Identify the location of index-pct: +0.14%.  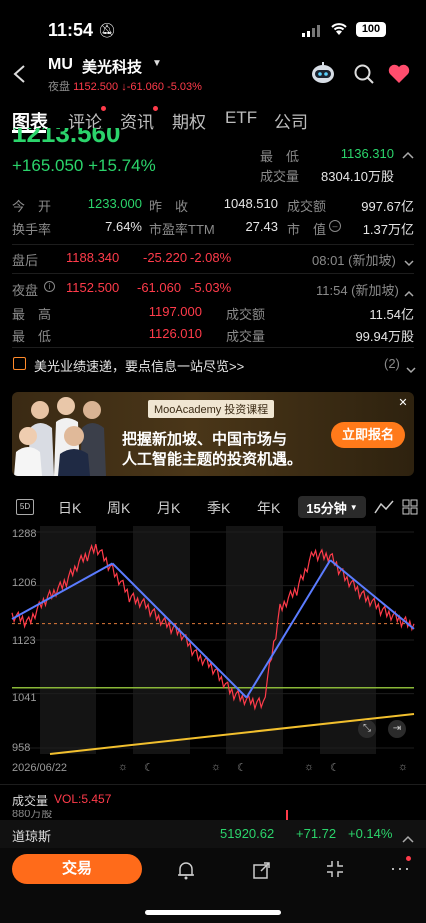
(370, 833).